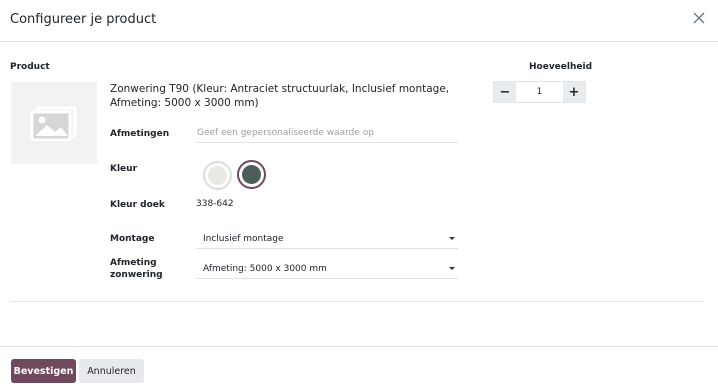 Image resolution: width=718 pixels, height=389 pixels. Describe the element at coordinates (215, 204) in the screenshot. I see `kleur-doek-value: 338-642` at that location.